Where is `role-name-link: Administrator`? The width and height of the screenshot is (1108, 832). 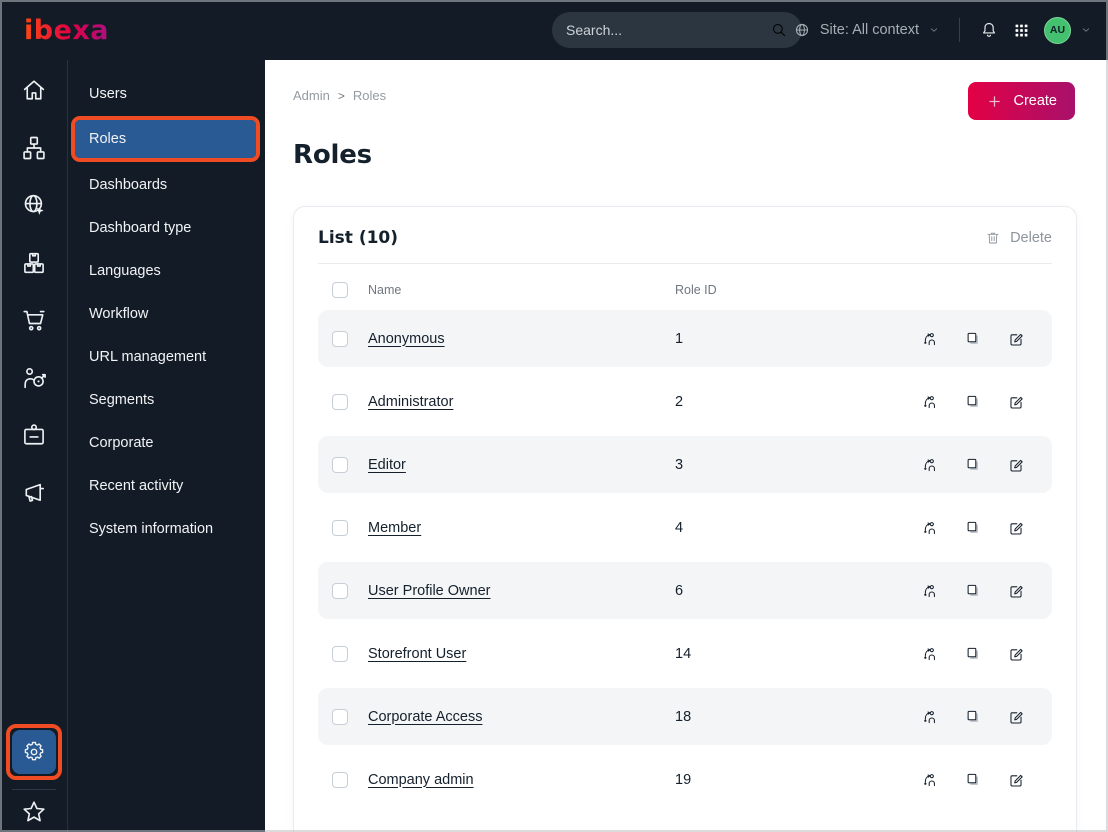
role-name-link: Administrator is located at coordinates (410, 402).